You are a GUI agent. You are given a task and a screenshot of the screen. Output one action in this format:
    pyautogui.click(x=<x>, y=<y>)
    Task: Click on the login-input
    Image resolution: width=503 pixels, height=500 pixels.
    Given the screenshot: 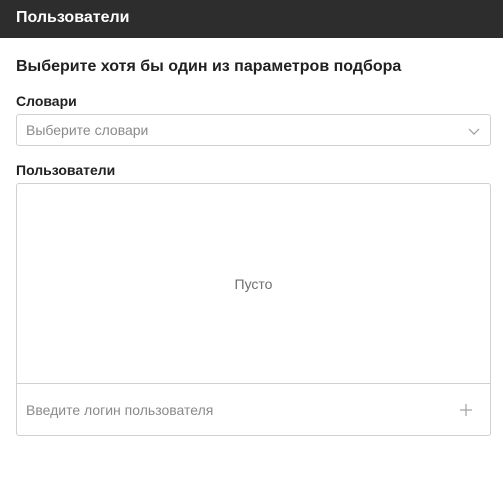 What is the action you would take?
    pyautogui.click(x=232, y=410)
    